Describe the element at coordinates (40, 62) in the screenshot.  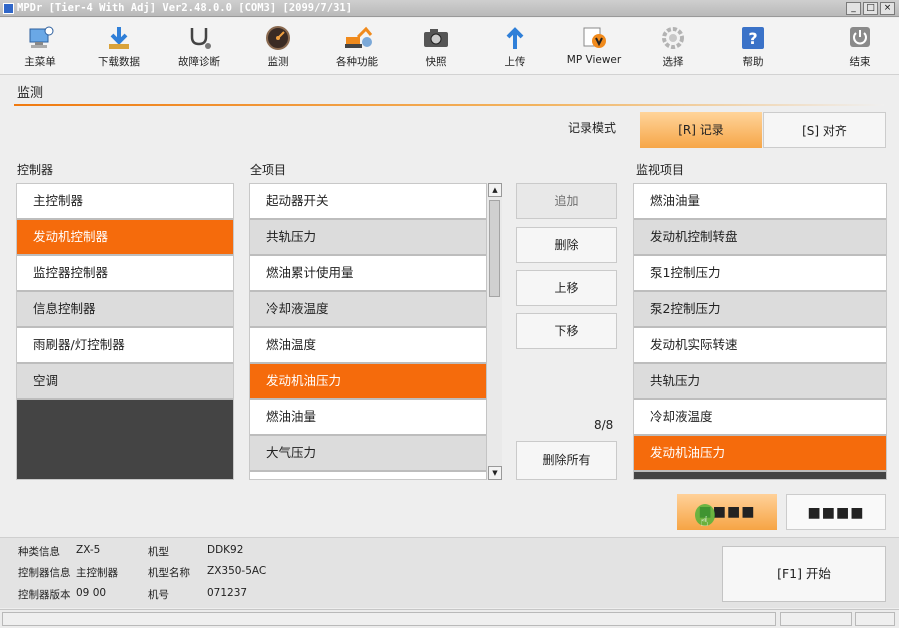
I see `toolbar-label: 主菜单` at that location.